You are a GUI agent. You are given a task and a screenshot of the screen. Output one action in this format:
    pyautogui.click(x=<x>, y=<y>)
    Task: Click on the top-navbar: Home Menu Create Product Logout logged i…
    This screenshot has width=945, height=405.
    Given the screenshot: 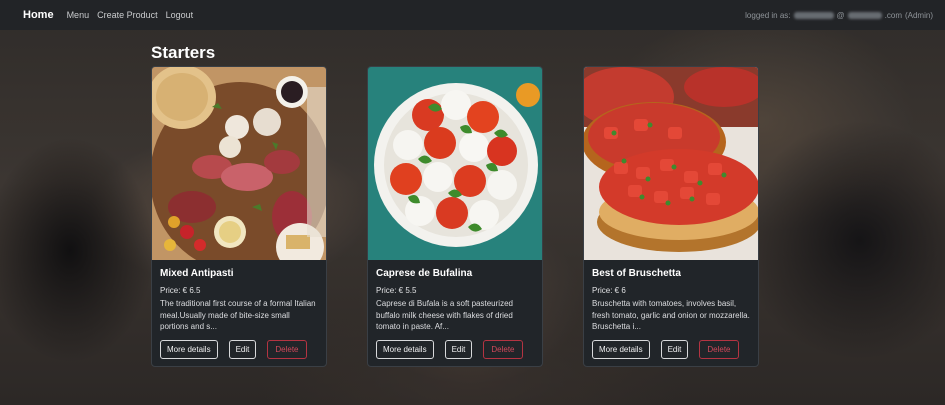 What is the action you would take?
    pyautogui.click(x=472, y=15)
    